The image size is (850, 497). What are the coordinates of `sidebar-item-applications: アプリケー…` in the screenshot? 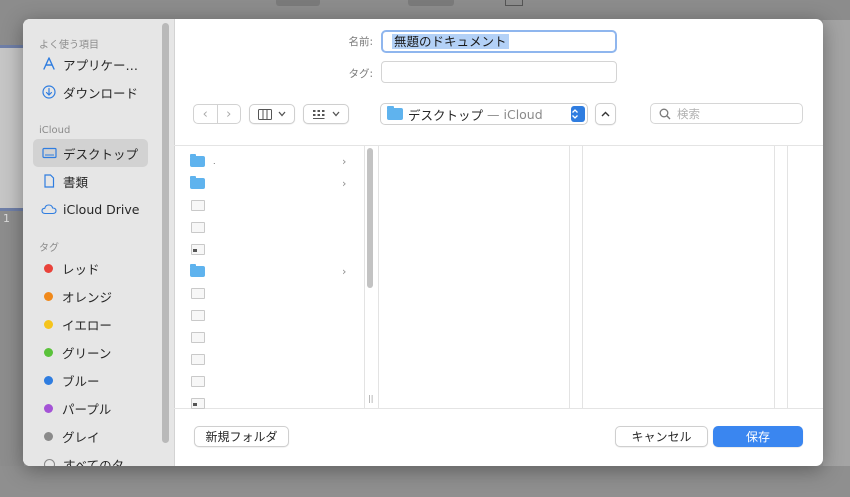 It's located at (90, 64).